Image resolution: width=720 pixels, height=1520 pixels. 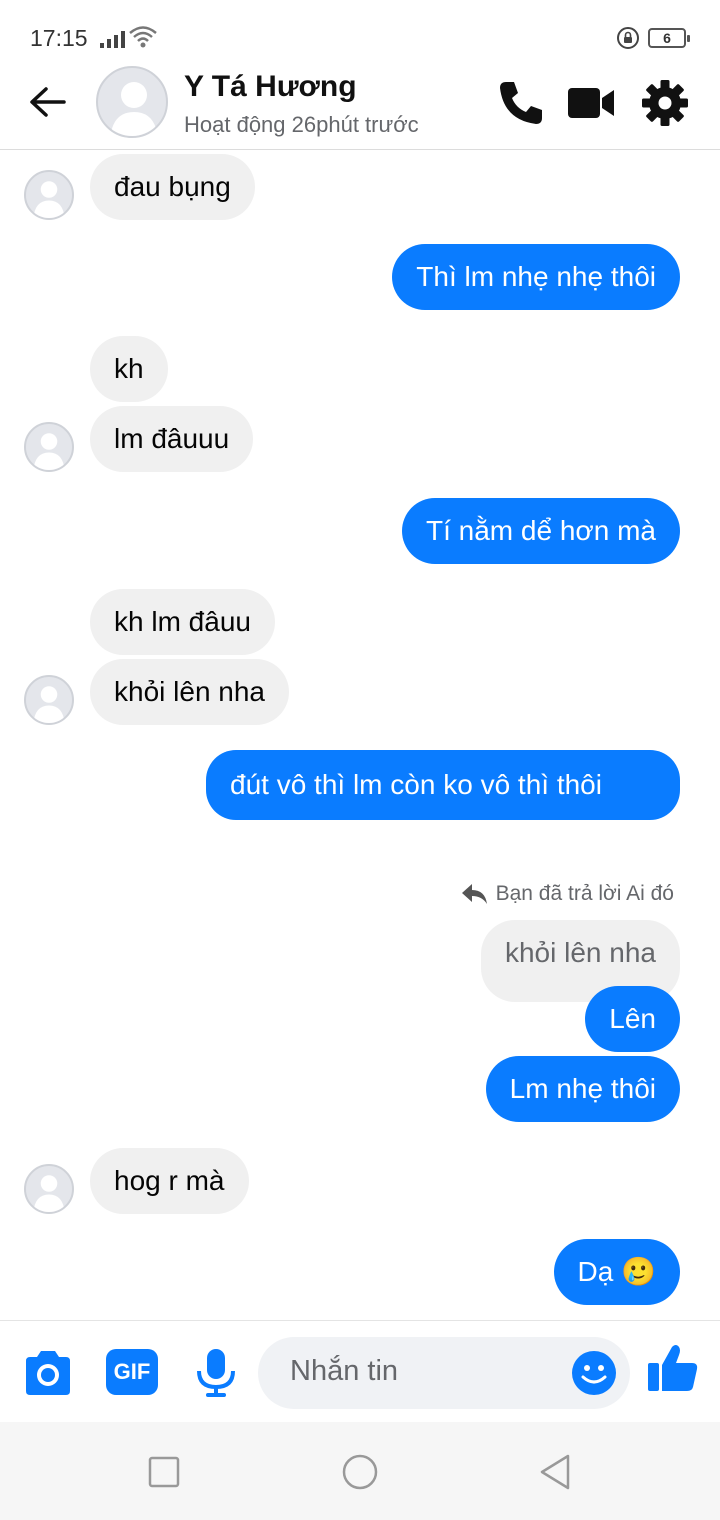 What do you see at coordinates (556, 1472) in the screenshot?
I see `back-nav-icon` at bounding box center [556, 1472].